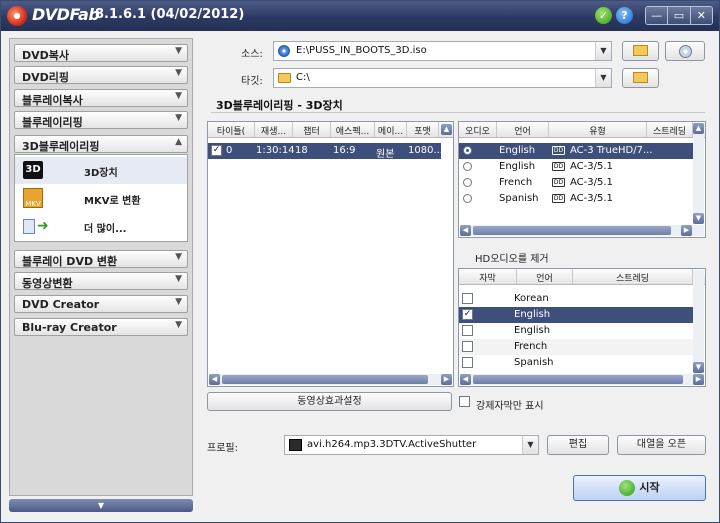 This screenshot has width=720, height=523. Describe the element at coordinates (344, 150) in the screenshot. I see `title-aspect: 16:9` at that location.